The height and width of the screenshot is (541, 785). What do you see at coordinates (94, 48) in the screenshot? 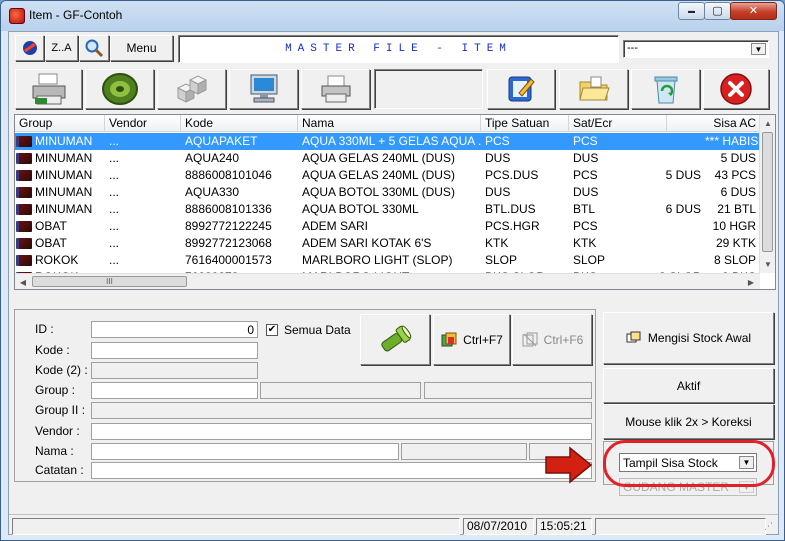
I see `search-button` at bounding box center [94, 48].